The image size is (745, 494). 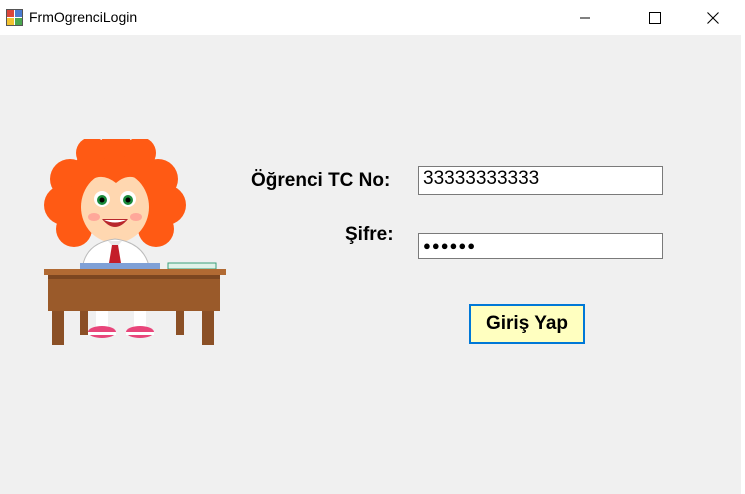 What do you see at coordinates (540, 246) in the screenshot?
I see `password-input: ●●●●●●` at bounding box center [540, 246].